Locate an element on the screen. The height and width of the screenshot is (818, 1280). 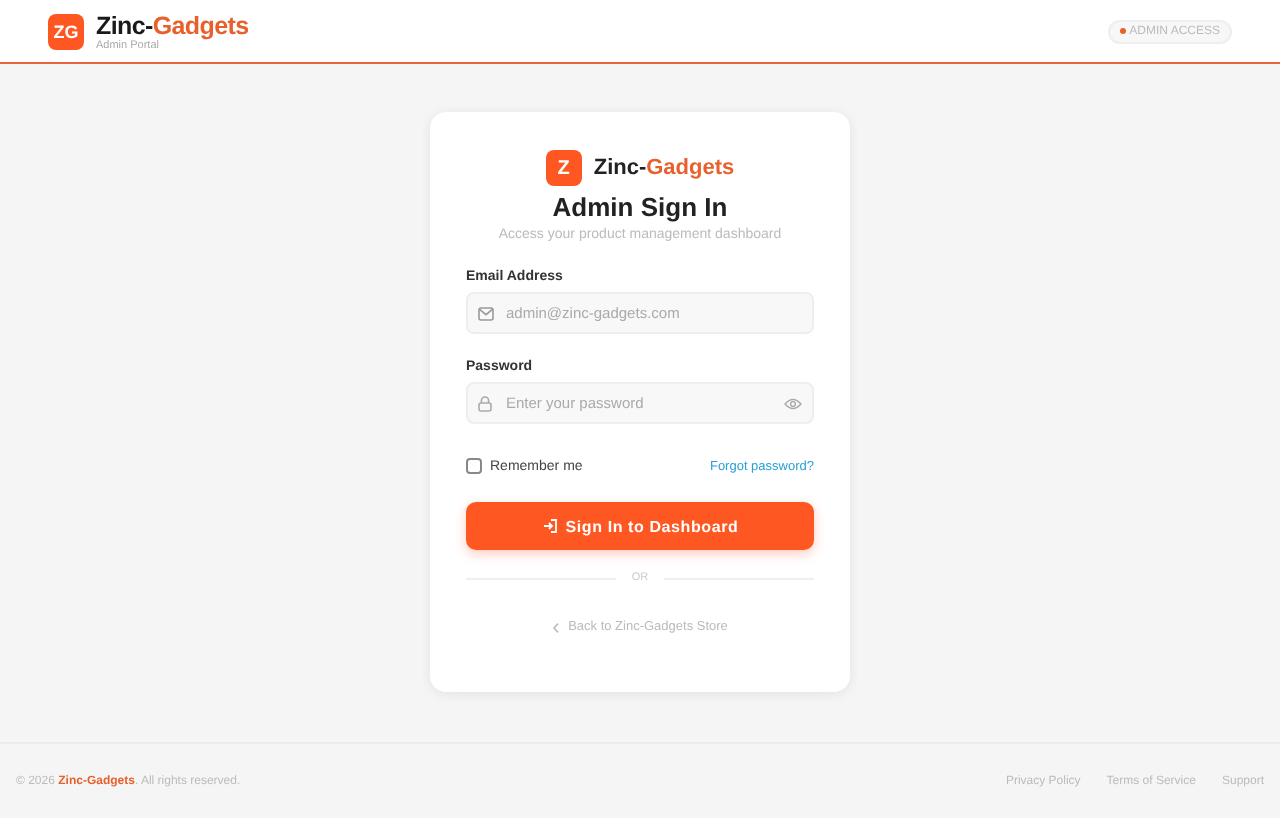
remember-checkbox is located at coordinates (474, 466).